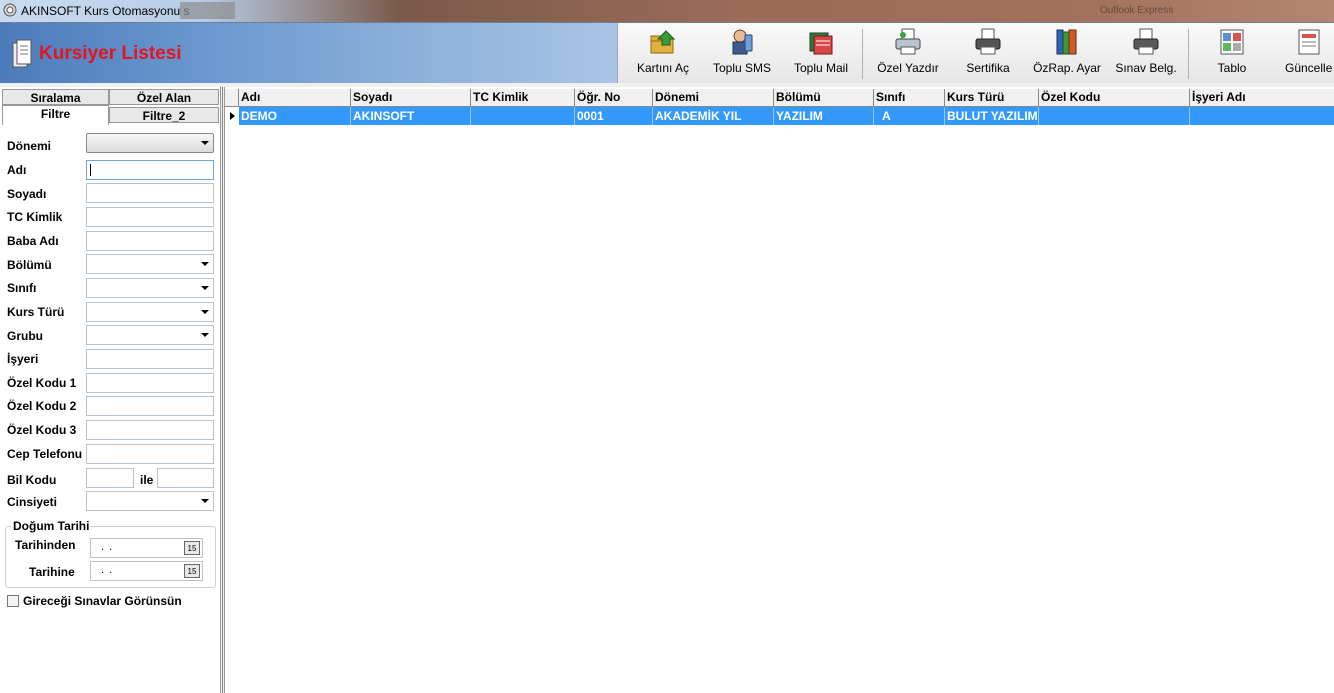 This screenshot has width=1334, height=693. Describe the element at coordinates (150, 430) in the screenshot. I see `ozel-kodu-3-input` at that location.